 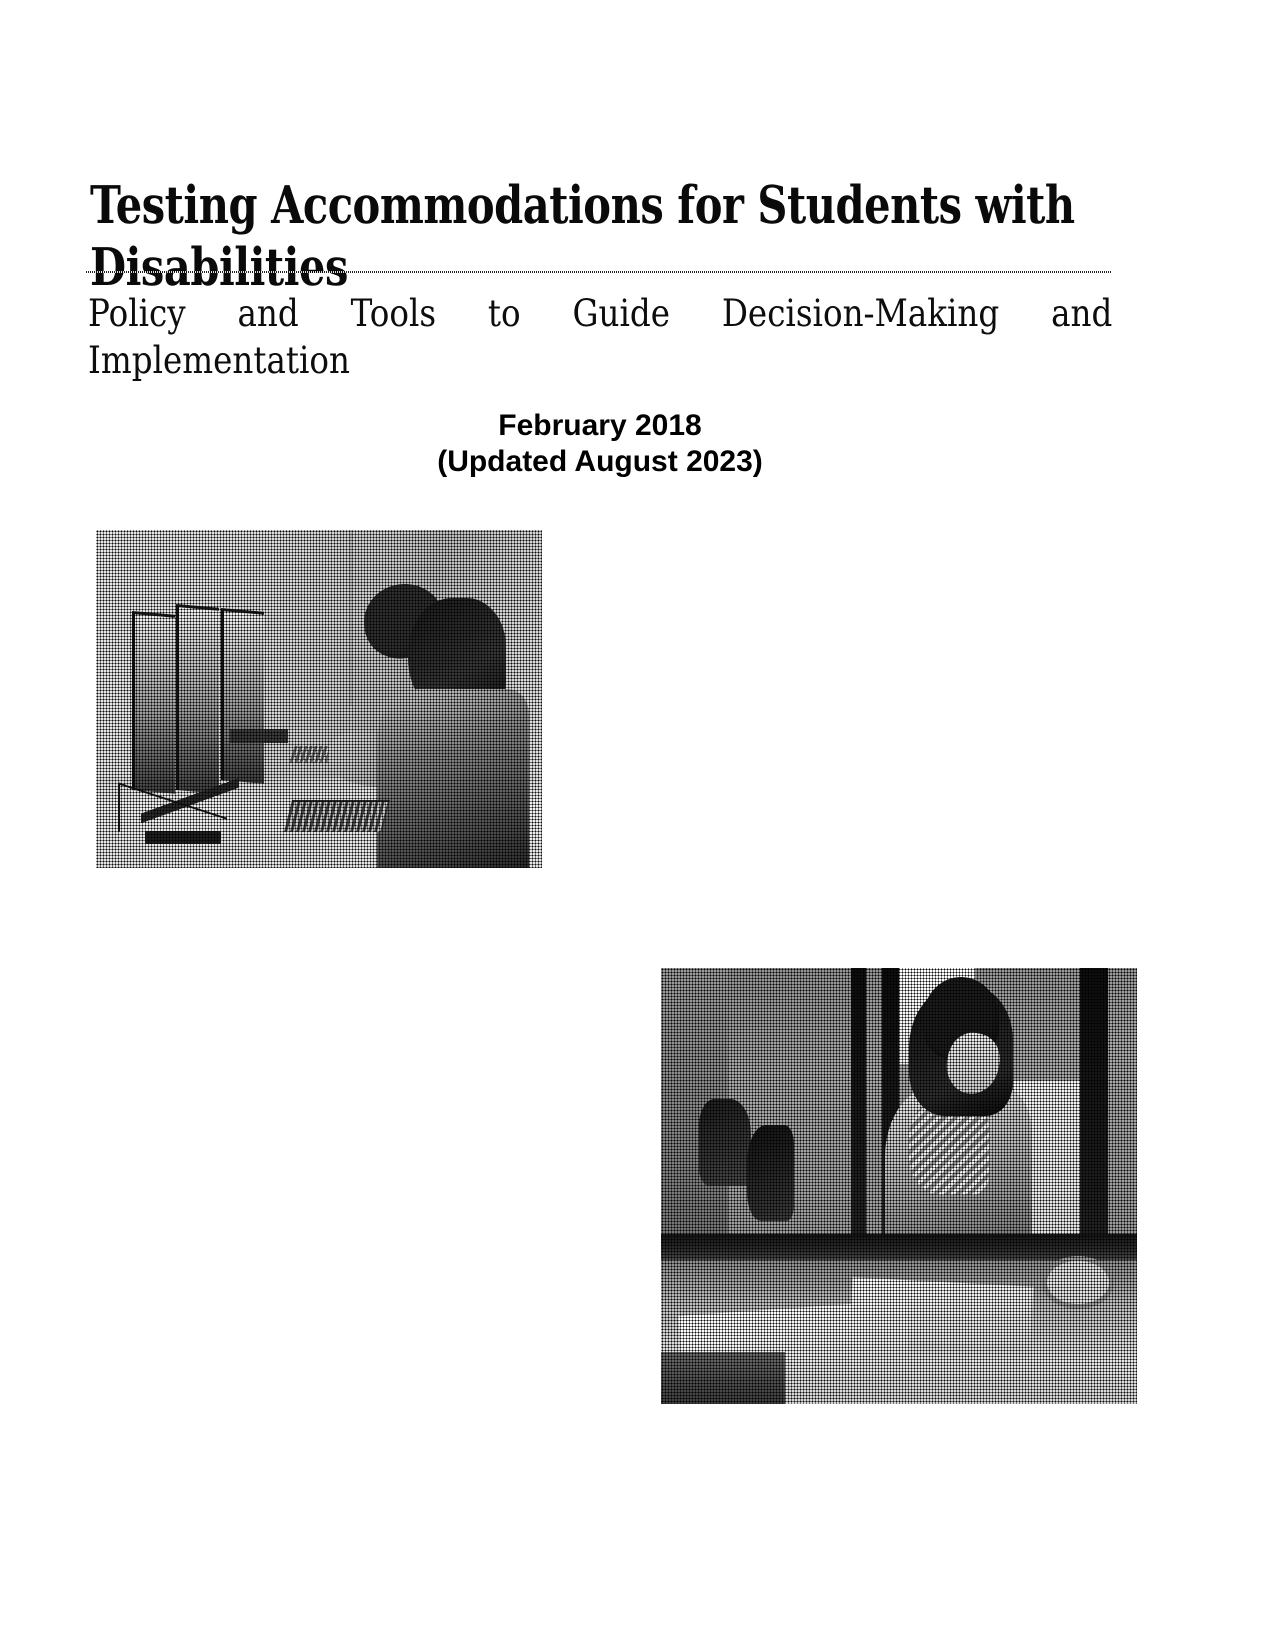 What do you see at coordinates (258, 736) in the screenshot?
I see `desk-papers` at bounding box center [258, 736].